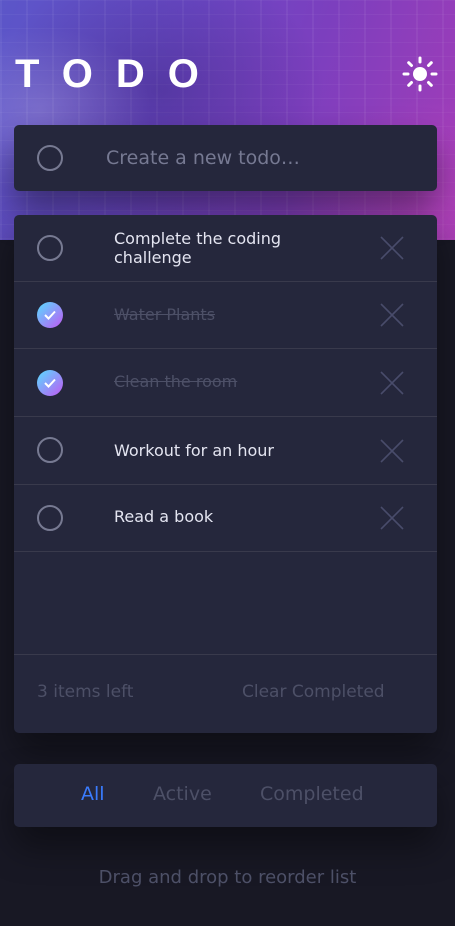 The width and height of the screenshot is (455, 926). I want to click on filter-all: All, so click(93, 794).